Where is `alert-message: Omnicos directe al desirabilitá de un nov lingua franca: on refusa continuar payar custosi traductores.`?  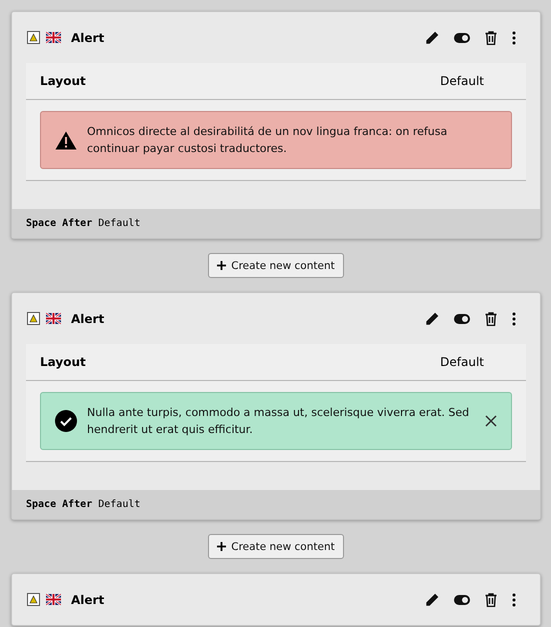 alert-message: Omnicos directe al desirabilitá de un nov lingua franca: on refusa continuar payar custosi traductores. is located at coordinates (267, 140).